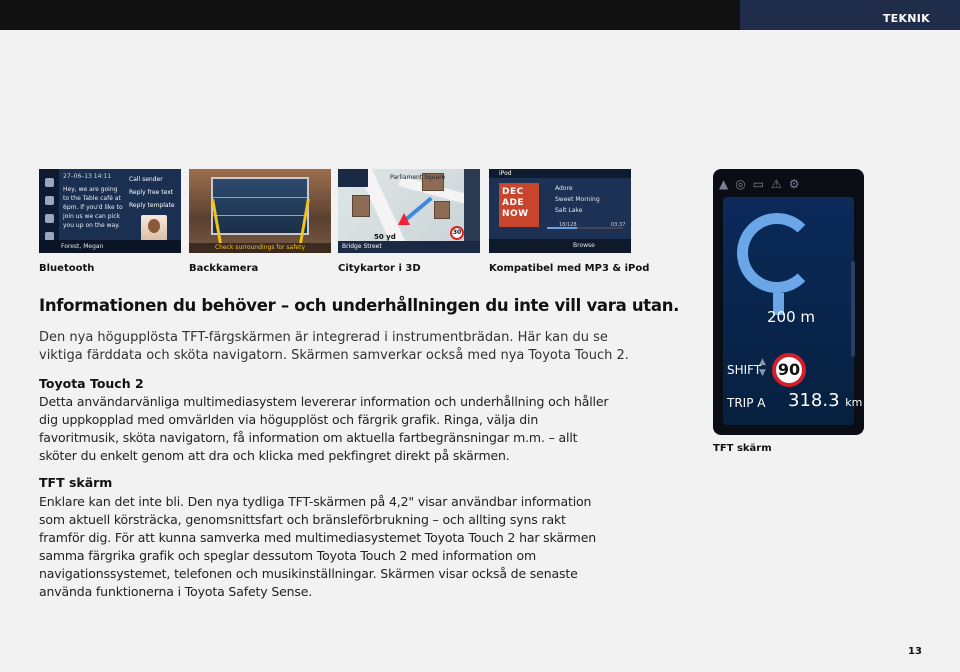 The width and height of the screenshot is (960, 672). I want to click on roundabout-arrow-icon, so click(777, 253).